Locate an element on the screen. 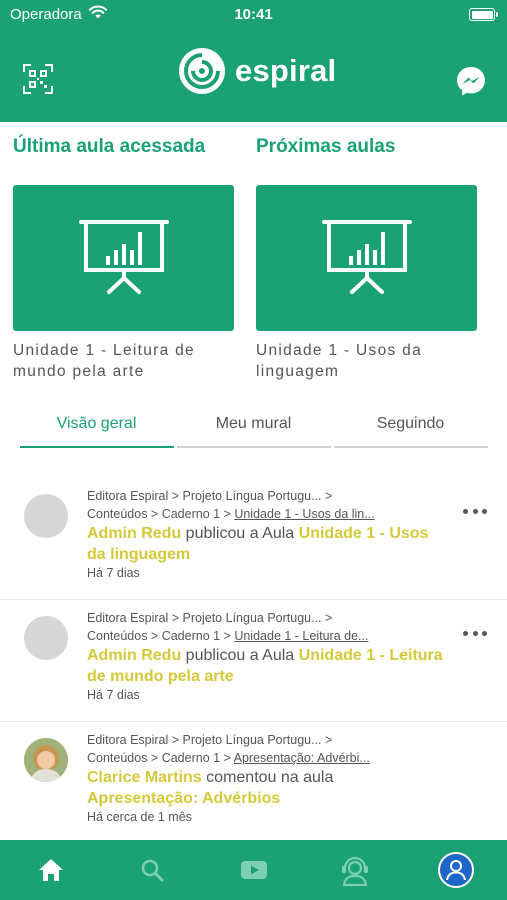 This screenshot has height=900, width=507. status-bar: Operadora 10:41 is located at coordinates (253, 15).